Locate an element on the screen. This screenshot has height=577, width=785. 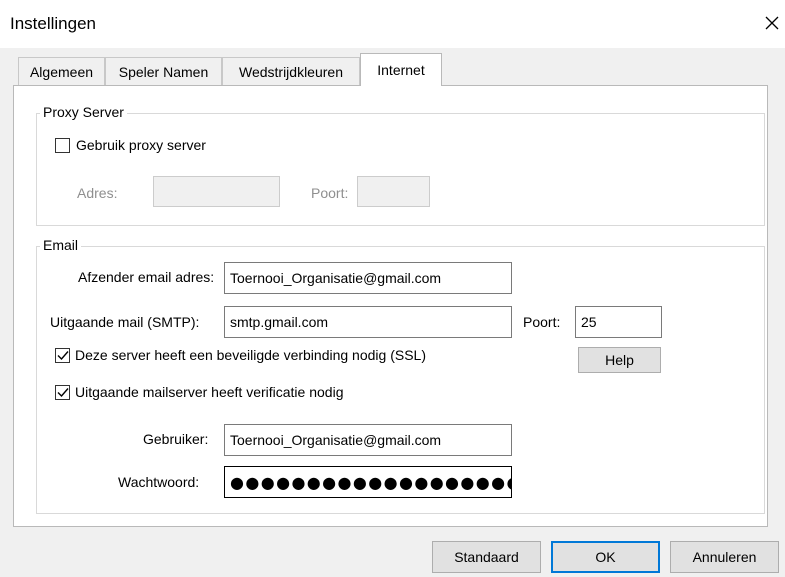
password-input: ●●●●●●●●●●●●●●●●●●●●●●●●●●● is located at coordinates (368, 482).